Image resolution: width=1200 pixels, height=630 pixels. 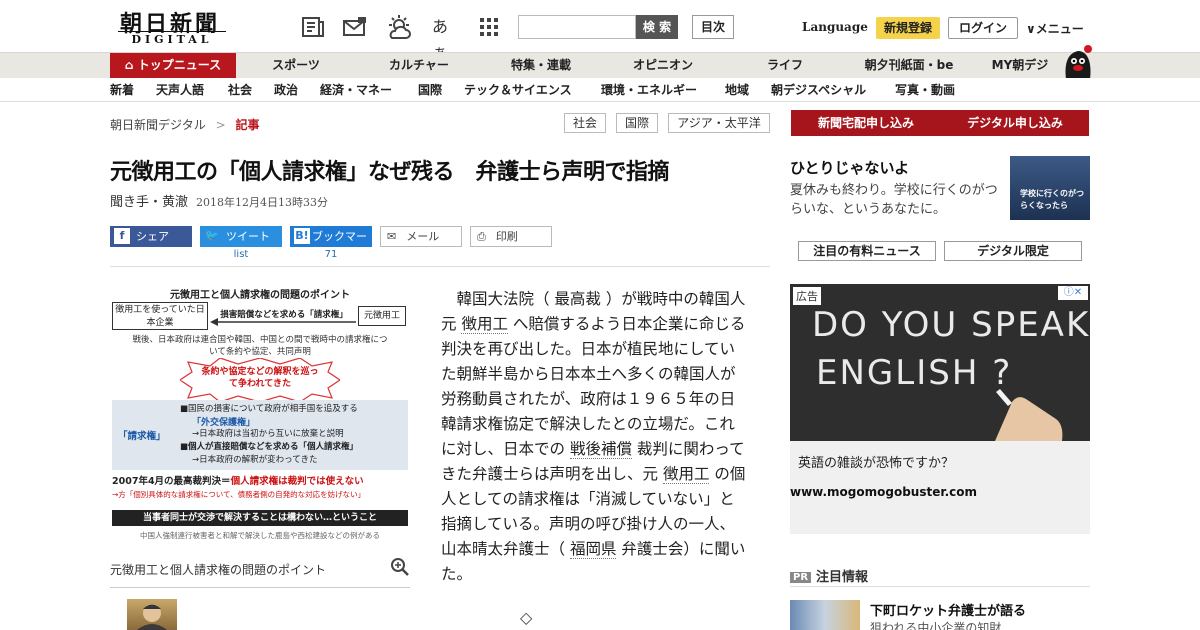 I want to click on figure-caption: 元徴用工と個人請求権の問題のポイント, so click(x=218, y=570).